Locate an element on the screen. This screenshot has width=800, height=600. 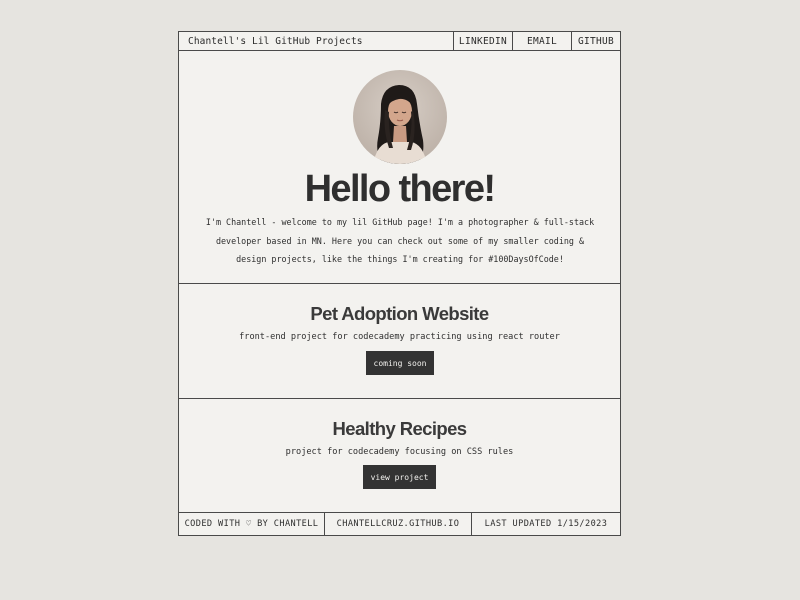
profile-photo is located at coordinates (400, 117).